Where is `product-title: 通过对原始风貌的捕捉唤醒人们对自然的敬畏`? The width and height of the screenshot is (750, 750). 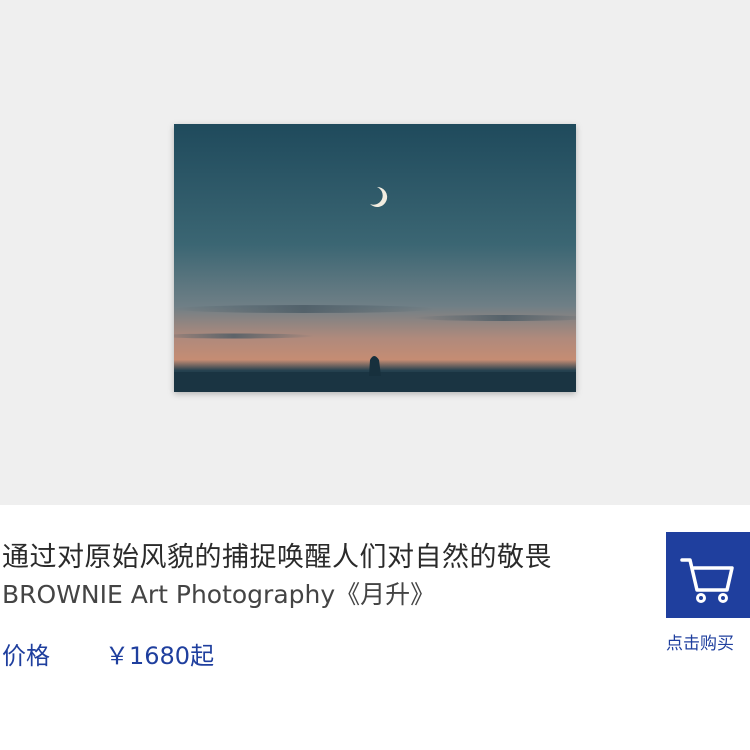 product-title: 通过对原始风貌的捕捉唤醒人们对自然的敬畏 is located at coordinates (277, 557).